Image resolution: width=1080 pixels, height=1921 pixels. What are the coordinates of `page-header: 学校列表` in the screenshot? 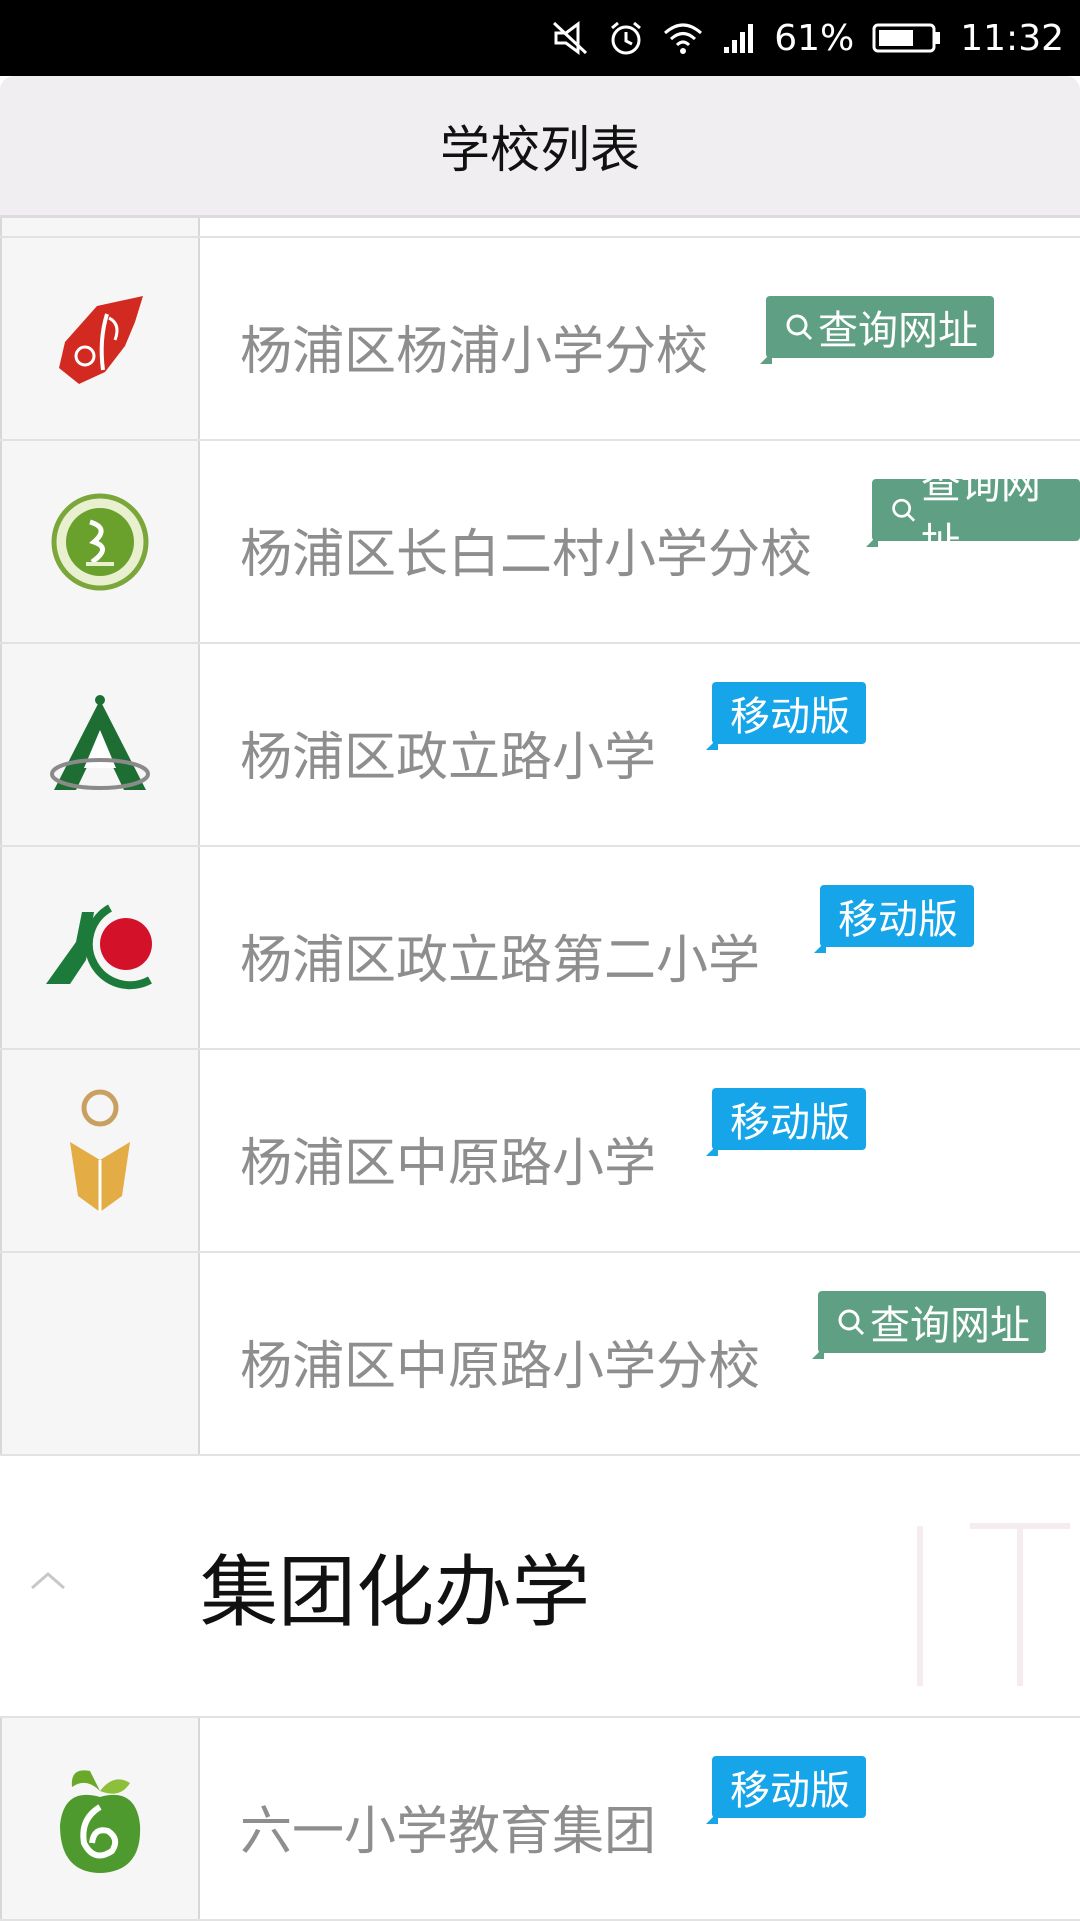 It's located at (540, 147).